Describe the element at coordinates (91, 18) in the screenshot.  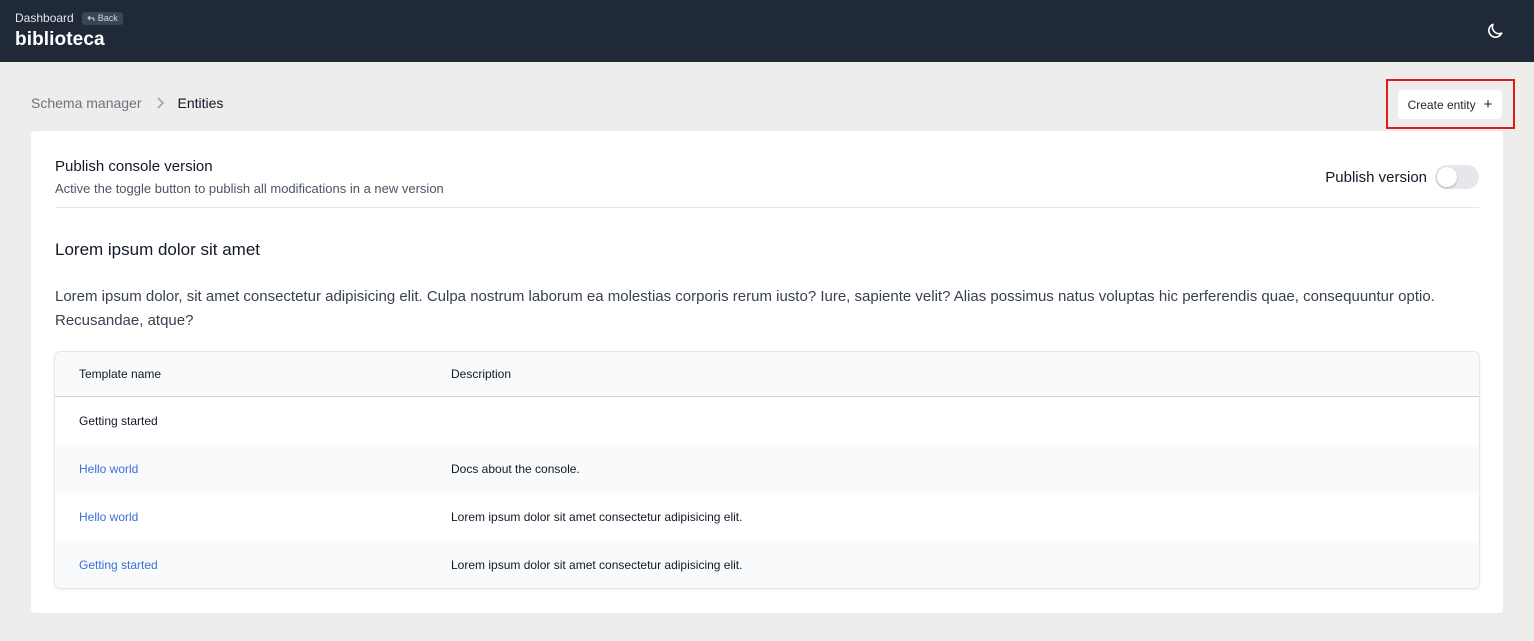
I see `back-arrow-icon` at that location.